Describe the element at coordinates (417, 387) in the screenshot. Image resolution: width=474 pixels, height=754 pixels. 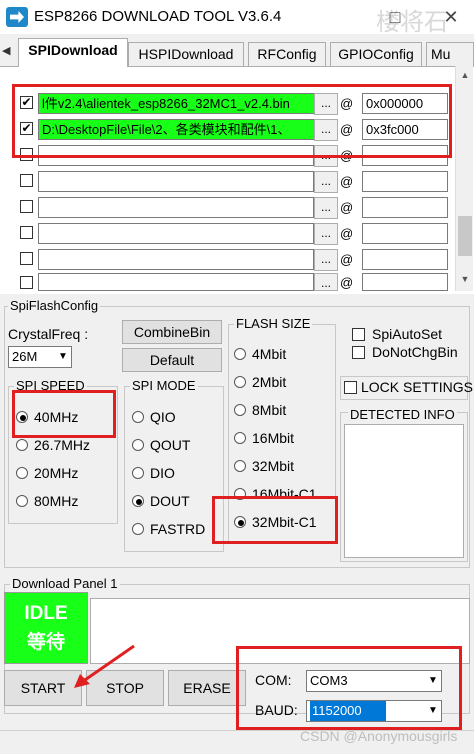
I see `lock-settings-label: LOCK SETTINGS` at that location.